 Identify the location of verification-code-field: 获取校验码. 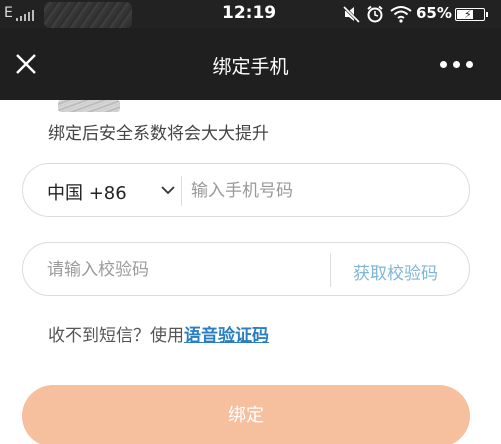
(246, 269).